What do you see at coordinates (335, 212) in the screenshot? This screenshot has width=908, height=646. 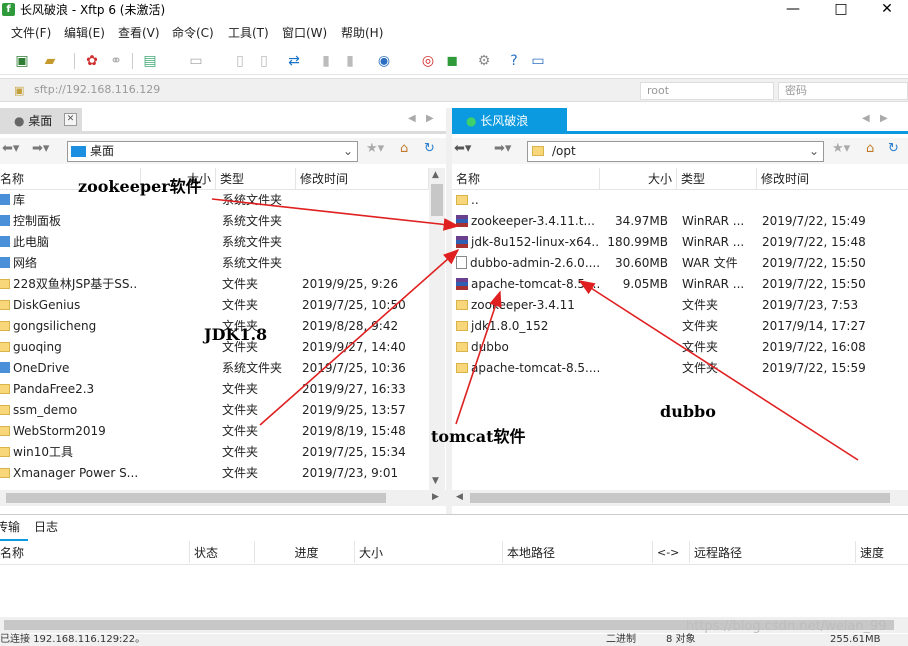 I see `arrow-zookeeper` at bounding box center [335, 212].